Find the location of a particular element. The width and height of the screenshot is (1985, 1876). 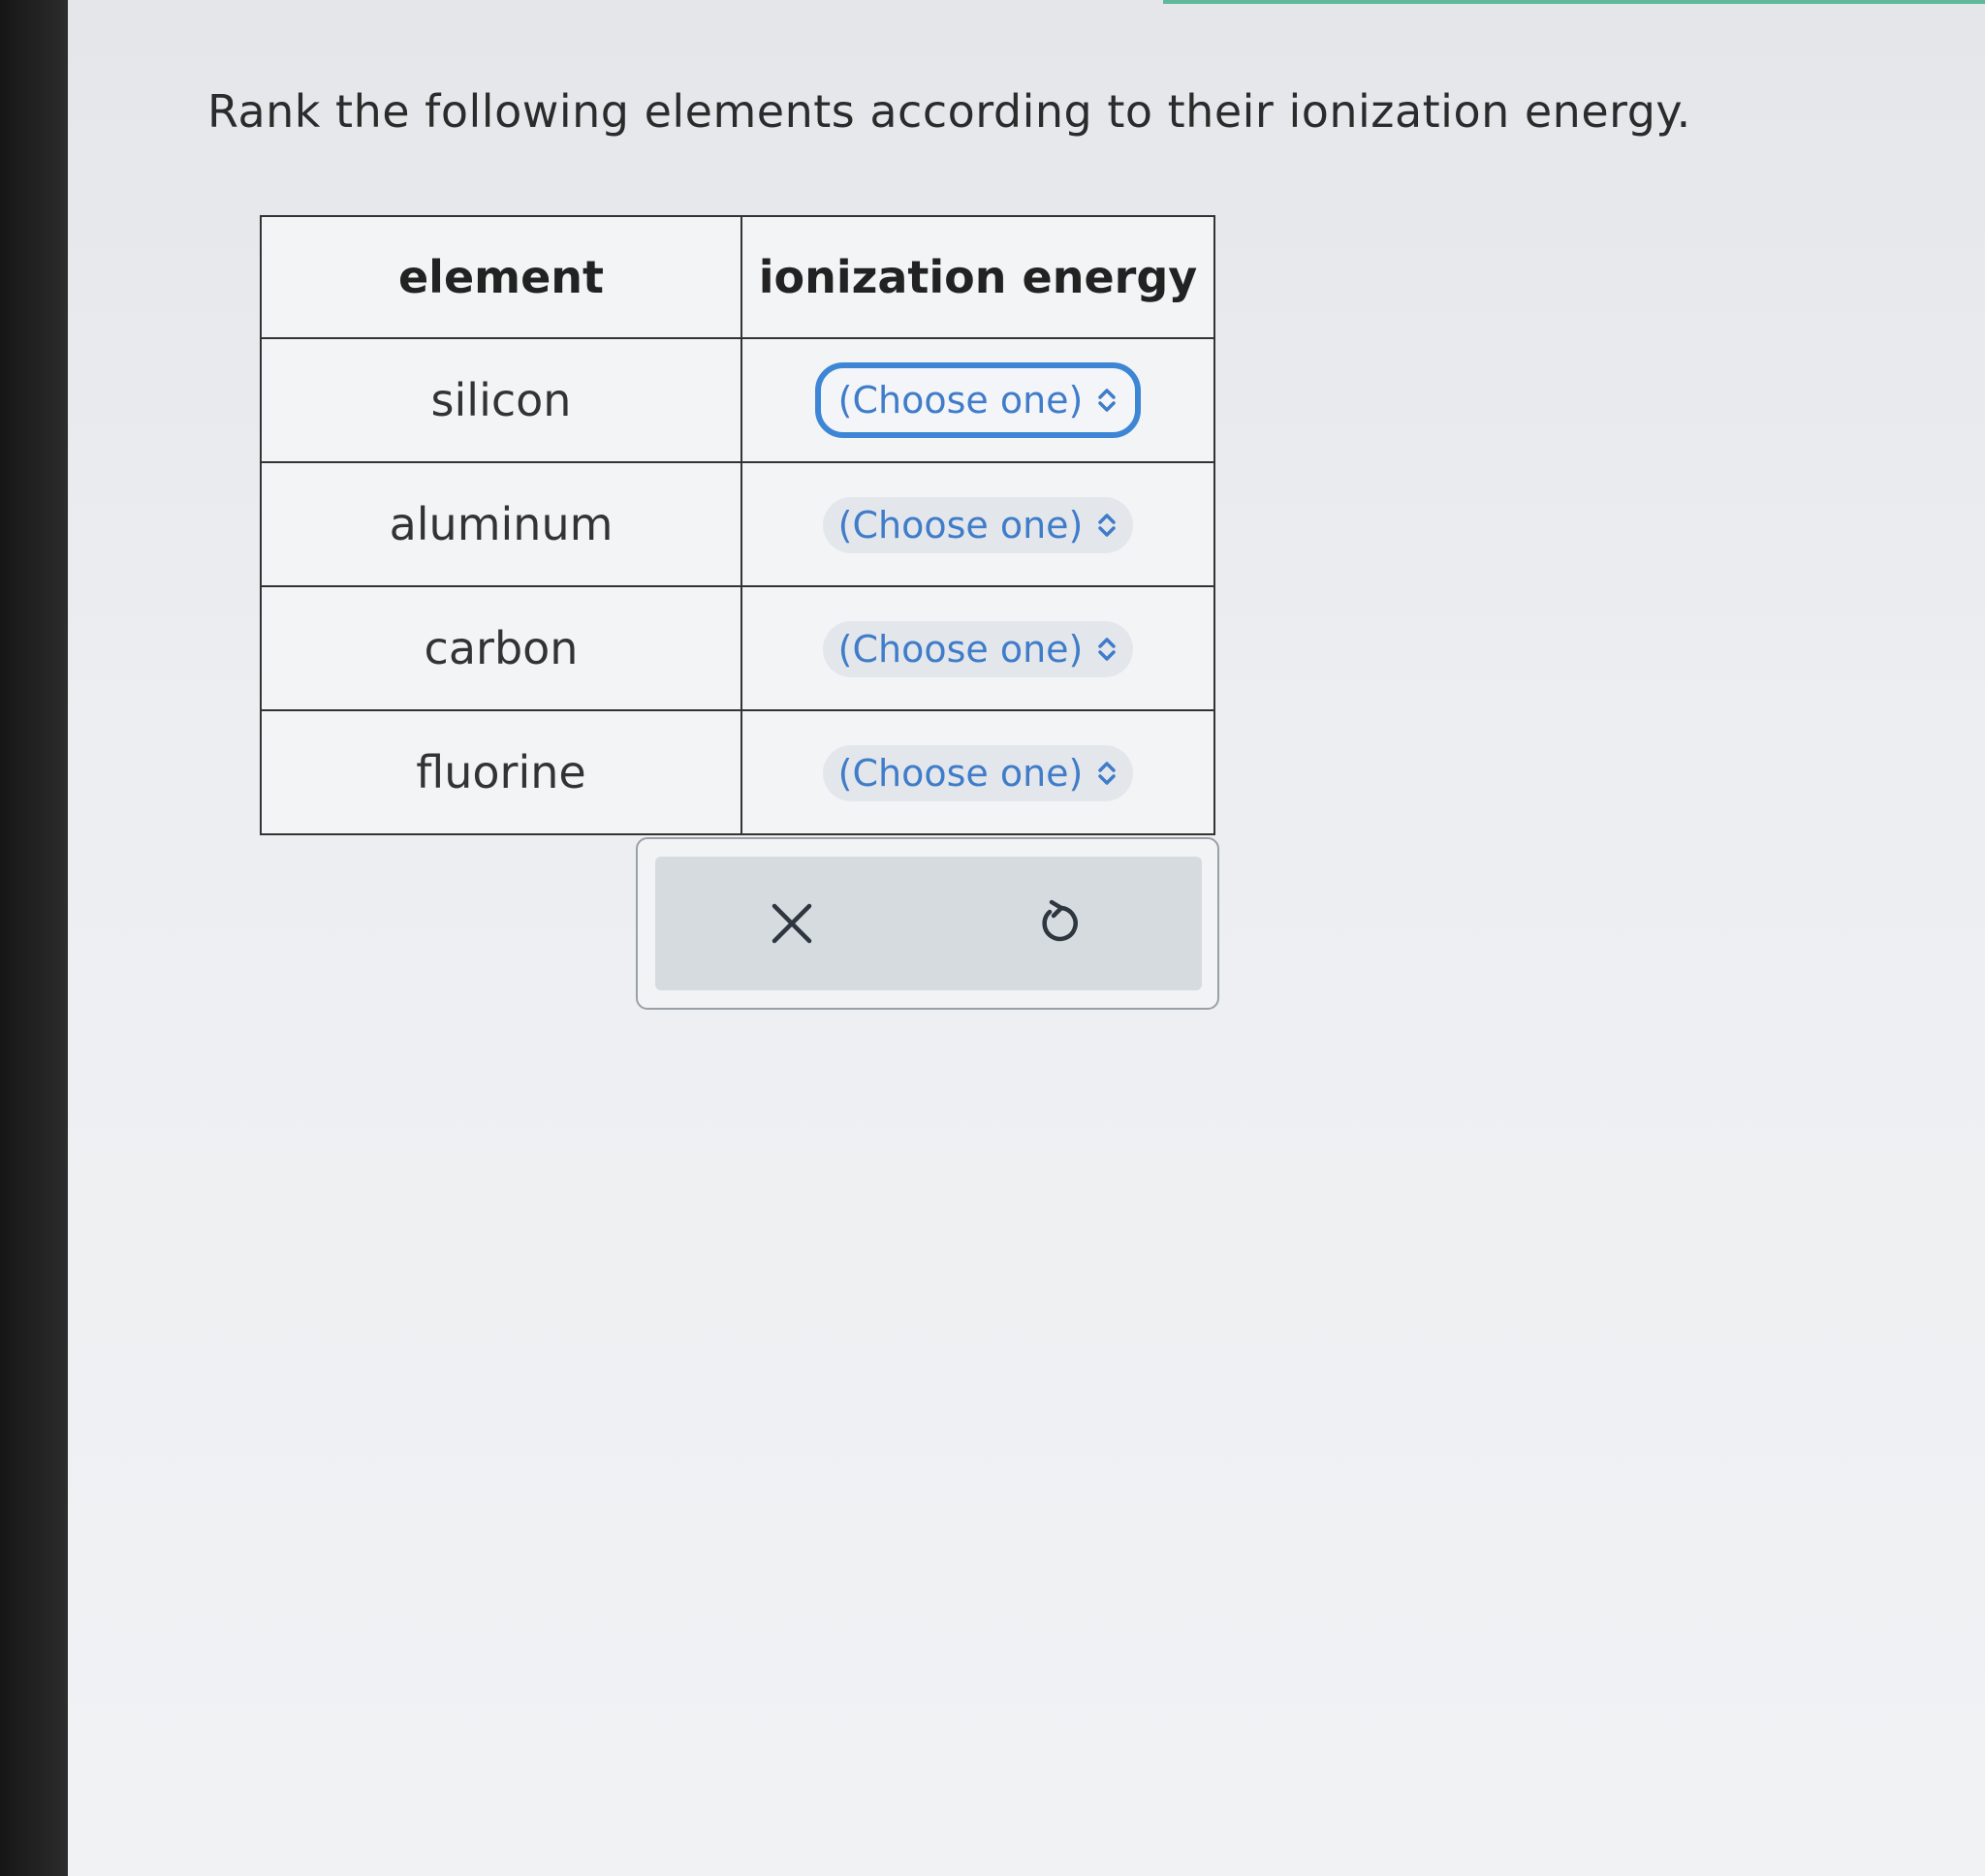

undo-icon is located at coordinates (1060, 920).